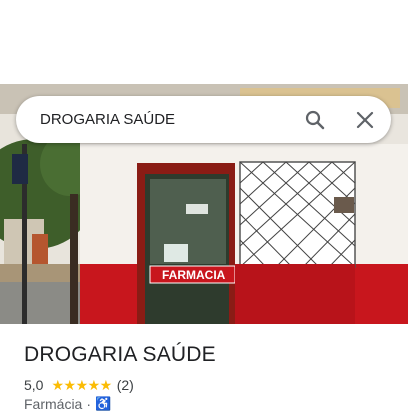 This screenshot has height=412, width=408. I want to click on rating-row: 5,0 ★★★★★ (2), so click(79, 385).